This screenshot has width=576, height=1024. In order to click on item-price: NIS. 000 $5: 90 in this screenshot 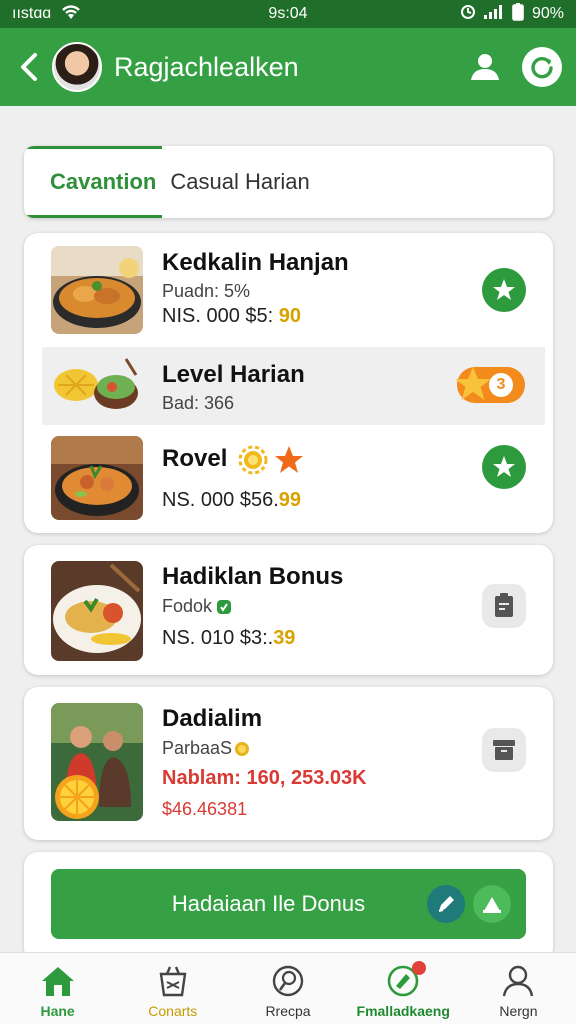, I will do `click(231, 316)`.